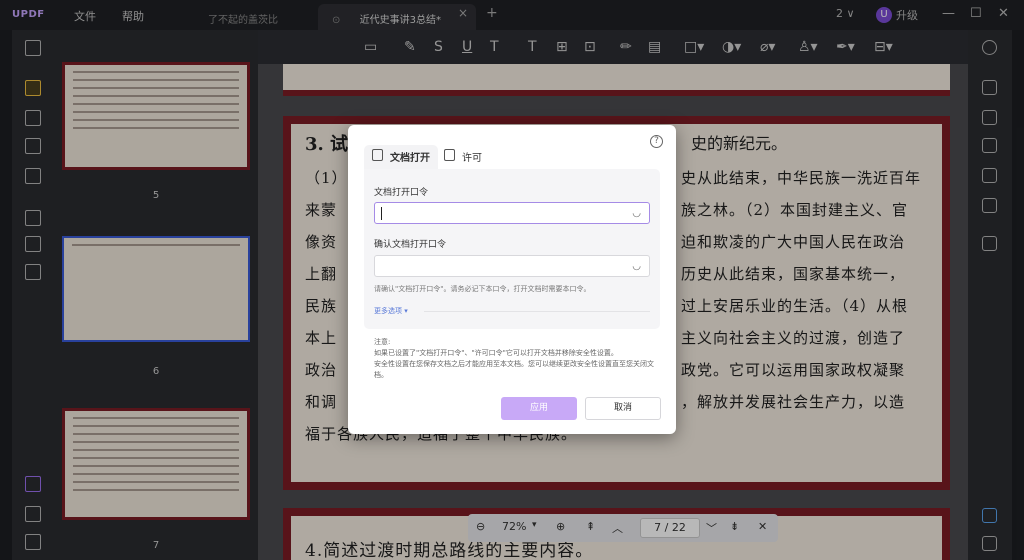 This screenshot has width=1024, height=560. What do you see at coordinates (472, 158) in the screenshot?
I see `tab-label: 许可` at bounding box center [472, 158].